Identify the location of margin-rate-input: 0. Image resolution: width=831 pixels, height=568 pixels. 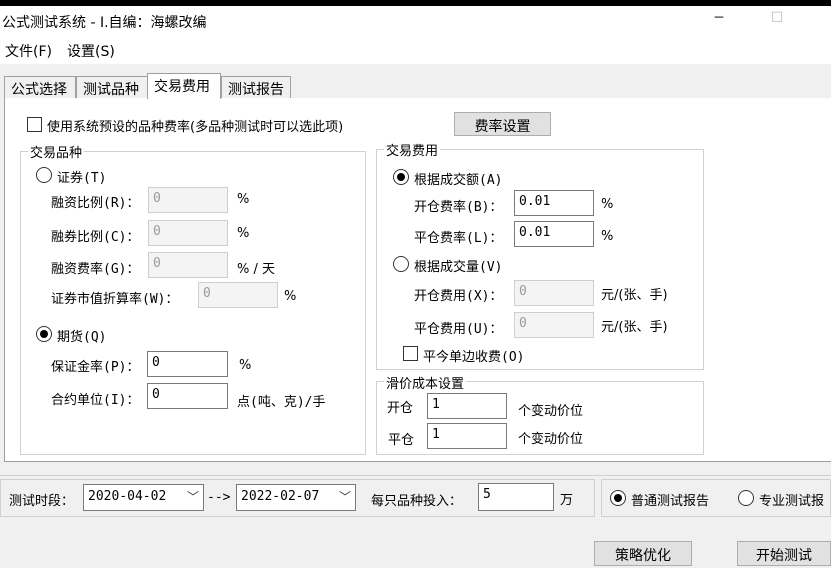
(187, 364).